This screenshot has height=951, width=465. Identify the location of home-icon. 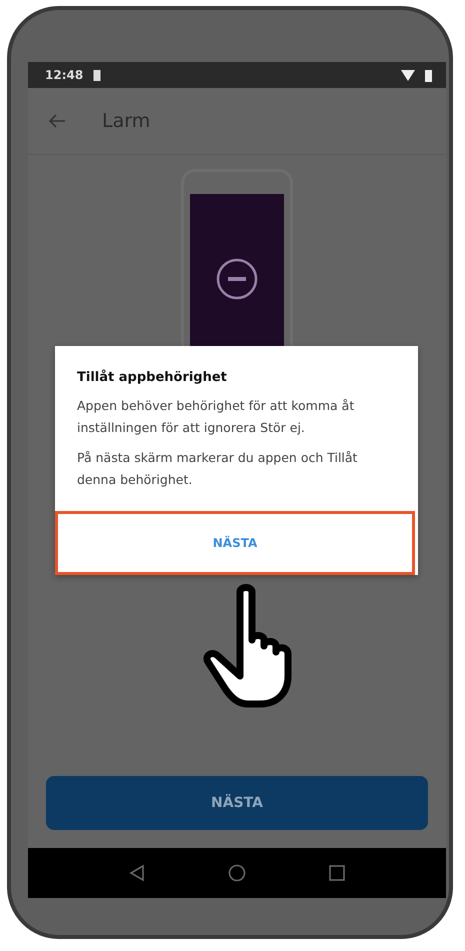
(237, 873).